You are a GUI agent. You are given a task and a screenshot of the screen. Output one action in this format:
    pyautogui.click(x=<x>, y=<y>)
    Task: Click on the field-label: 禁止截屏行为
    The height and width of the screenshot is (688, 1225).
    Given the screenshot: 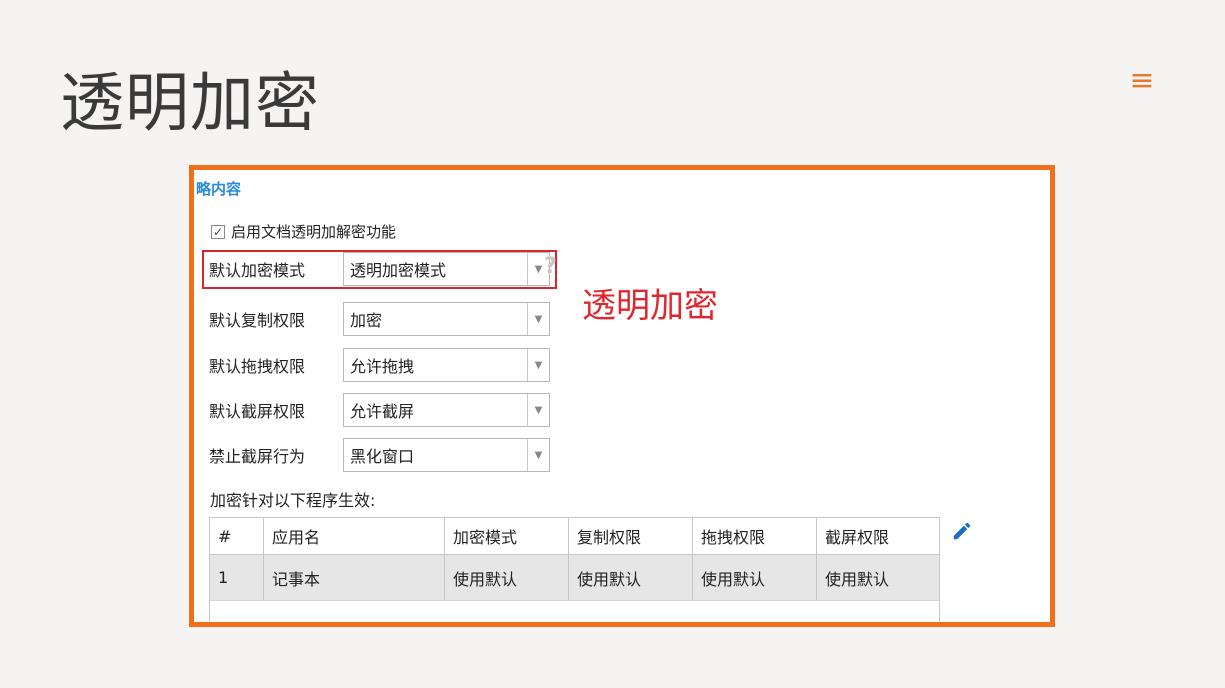 What is the action you would take?
    pyautogui.click(x=257, y=456)
    